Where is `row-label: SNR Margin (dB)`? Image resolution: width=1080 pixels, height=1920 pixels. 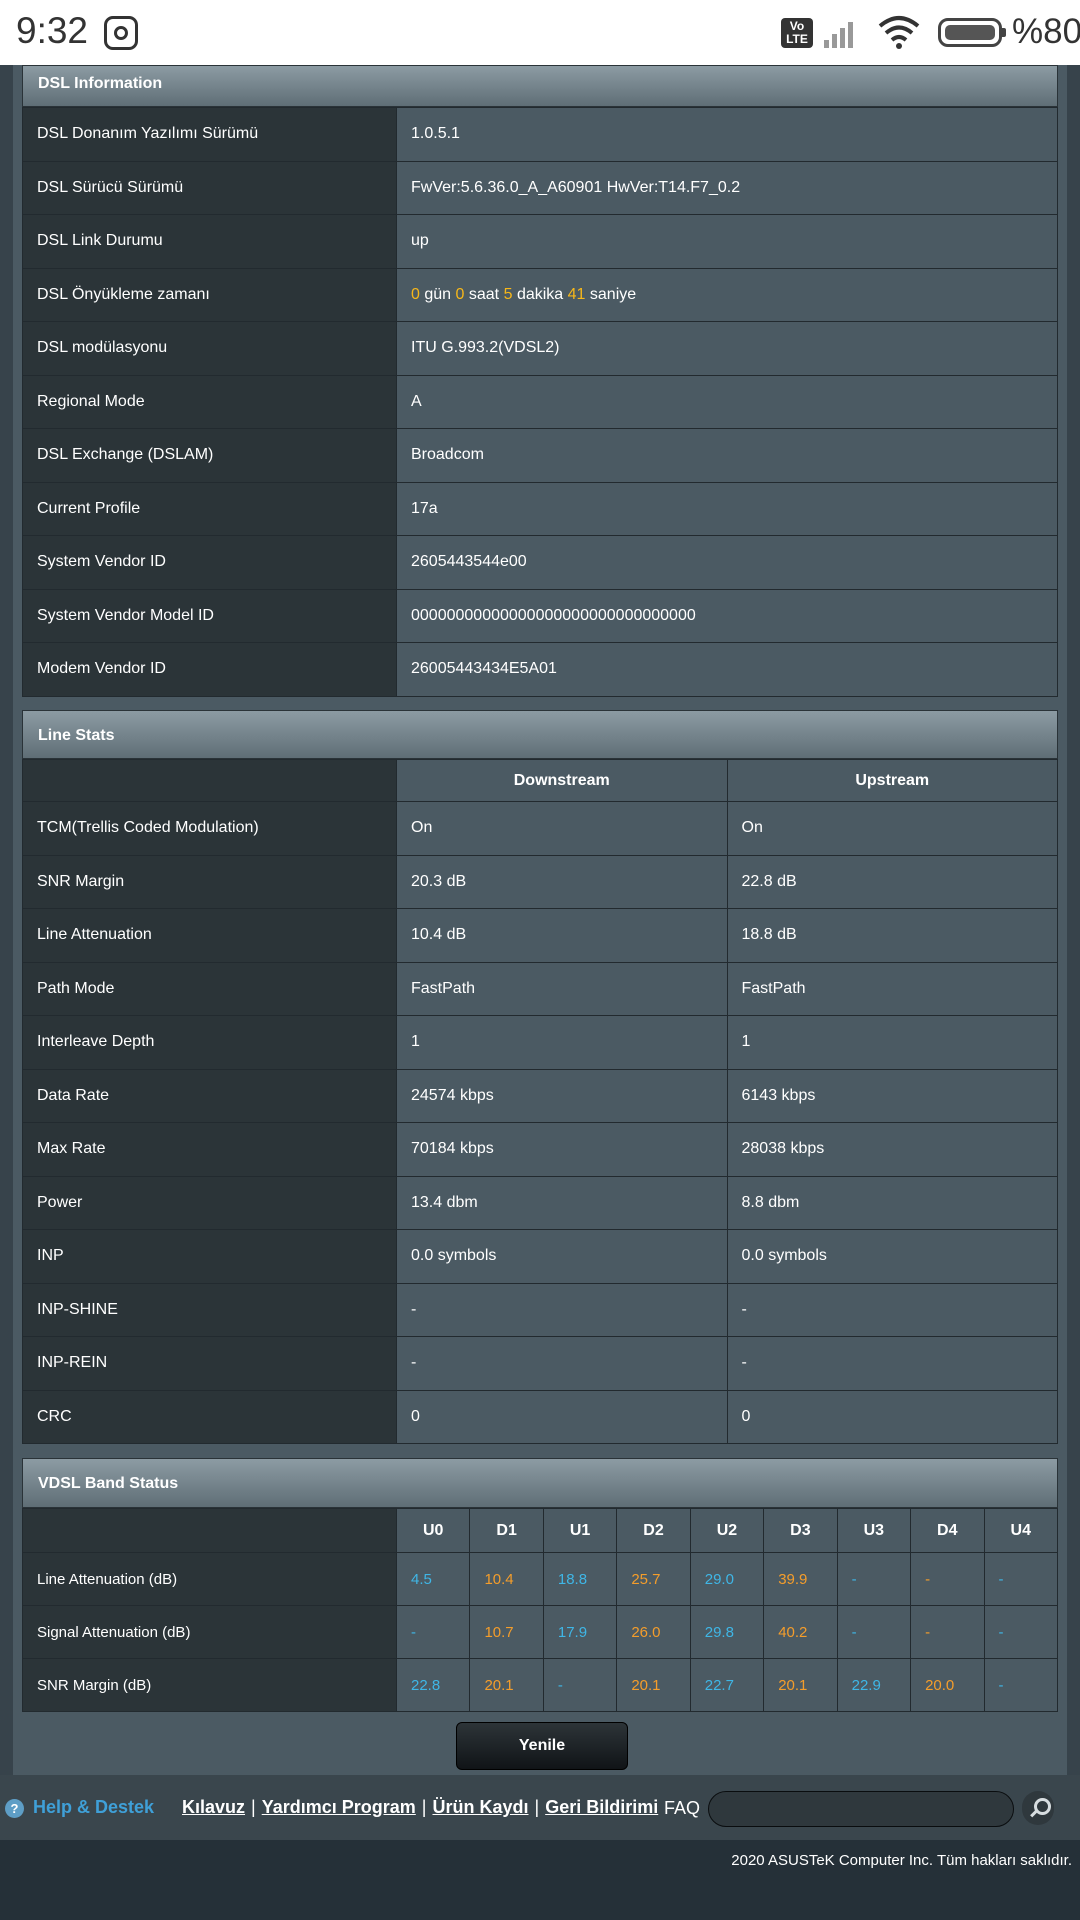 row-label: SNR Margin (dB) is located at coordinates (209, 1685).